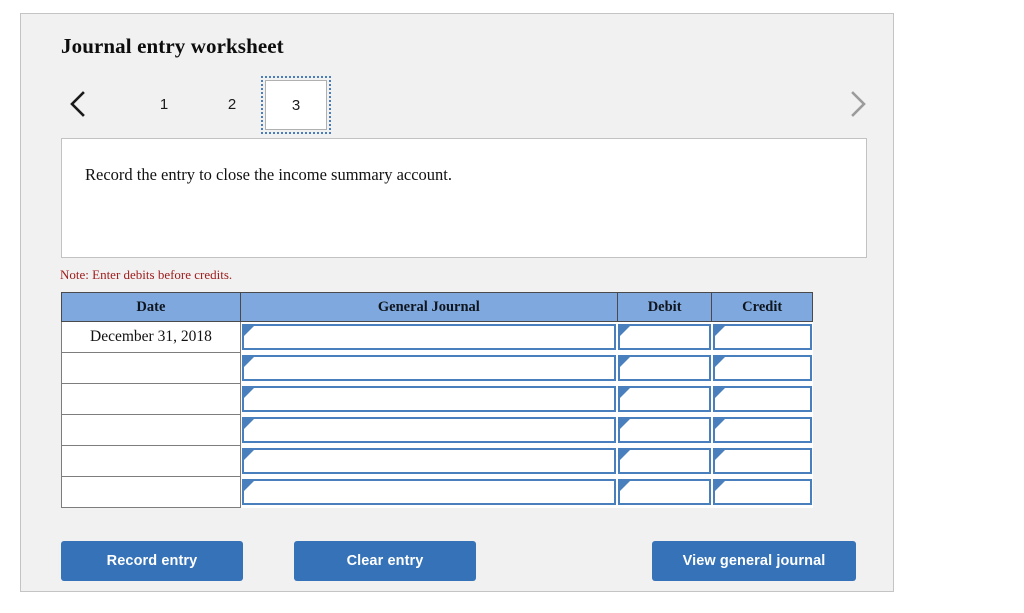 The height and width of the screenshot is (613, 1024). I want to click on worksheet-tabbar: 1 2 3, so click(468, 105).